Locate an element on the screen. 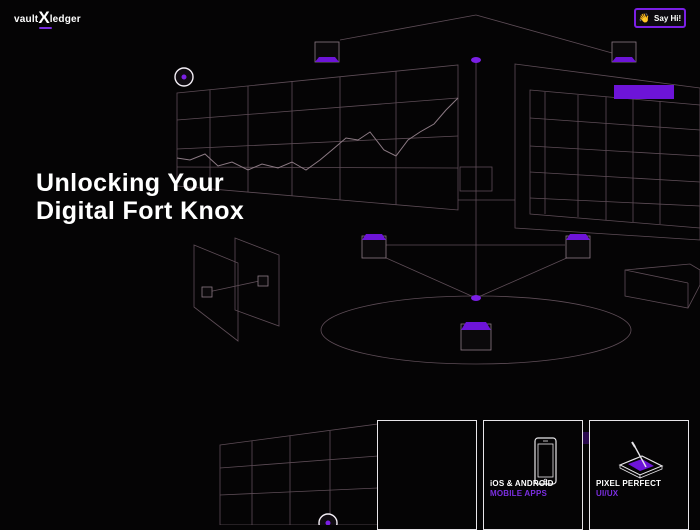 Image resolution: width=700 pixels, height=530 pixels. say-hi-button: 👋 Say Hi! is located at coordinates (660, 18).